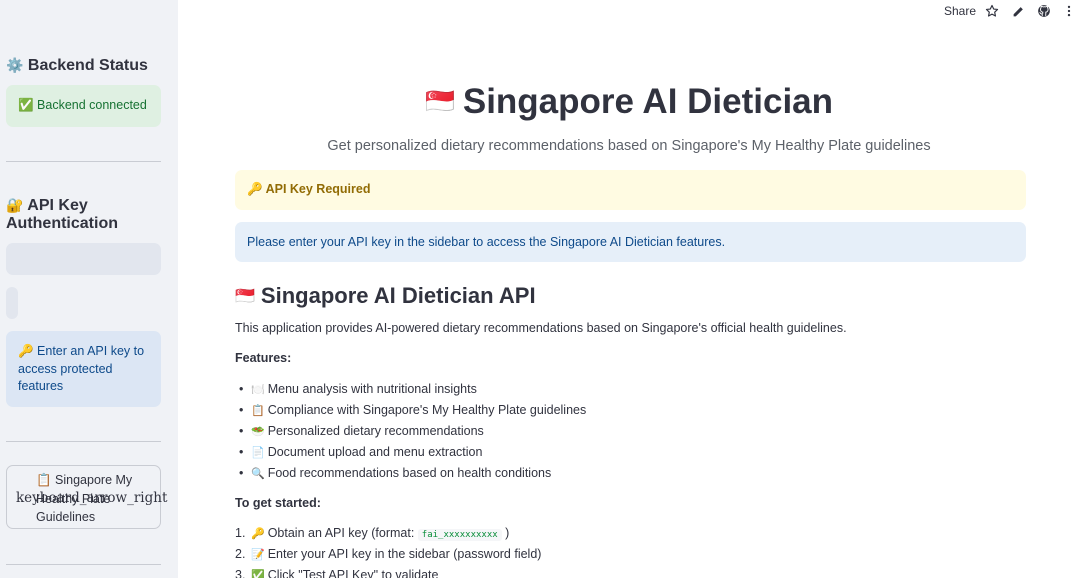  What do you see at coordinates (83, 259) in the screenshot?
I see `api-key-input` at bounding box center [83, 259].